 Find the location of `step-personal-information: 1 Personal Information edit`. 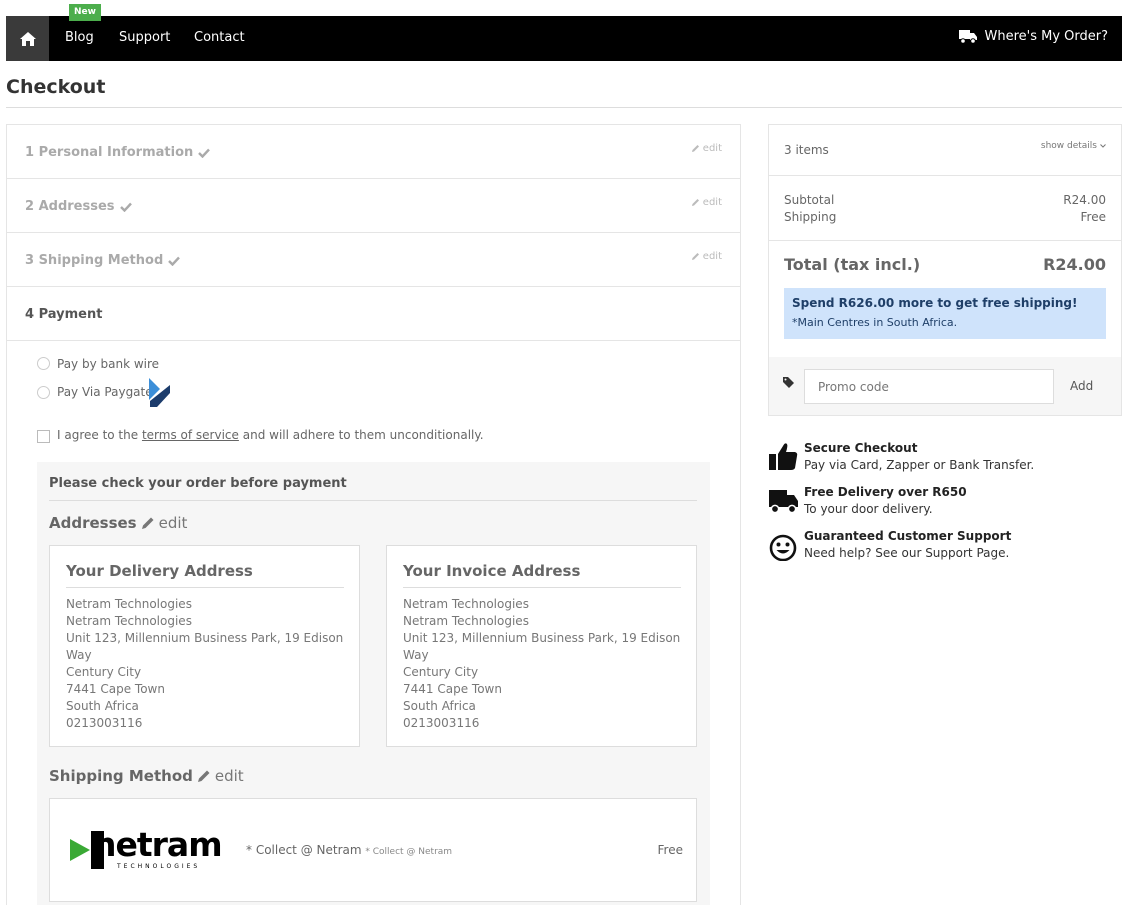

step-personal-information: 1 Personal Information edit is located at coordinates (373, 152).